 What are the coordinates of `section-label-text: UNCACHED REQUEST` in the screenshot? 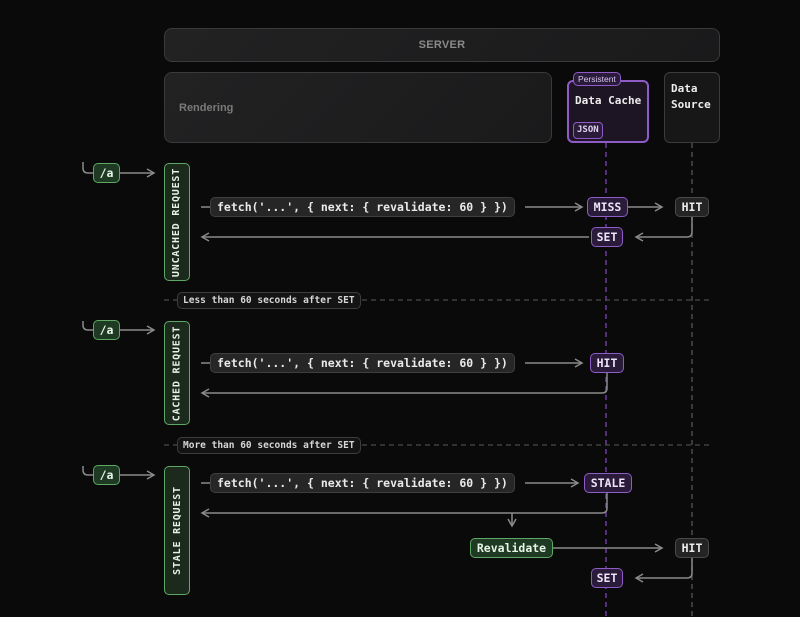 It's located at (177, 222).